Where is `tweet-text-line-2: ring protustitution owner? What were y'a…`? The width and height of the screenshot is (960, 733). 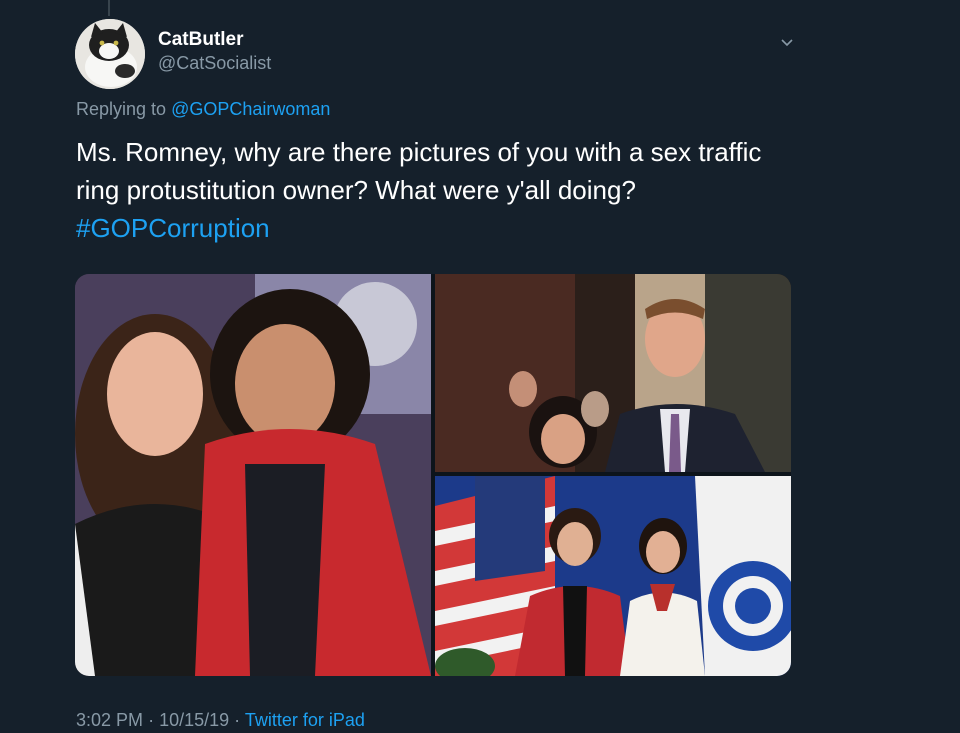
tweet-text-line-2: ring protustitution owner? What were y'a… is located at coordinates (356, 190).